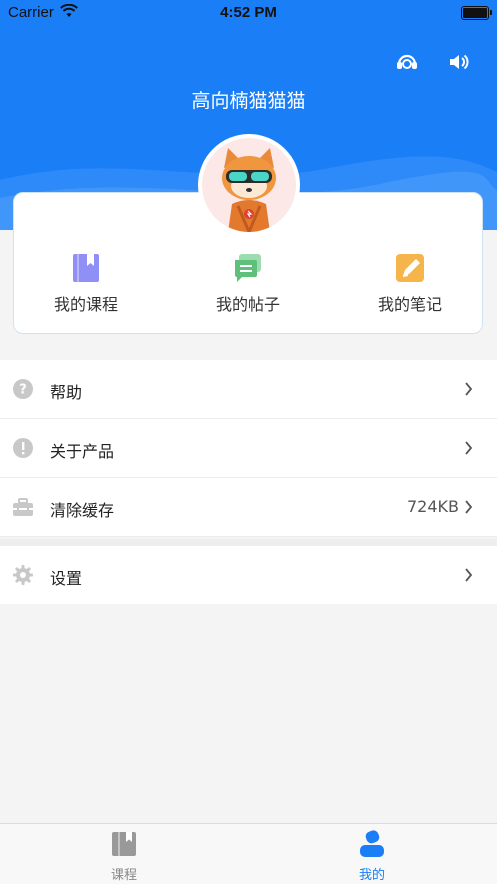 The image size is (497, 884). I want to click on clock-label: 4:52 PM, so click(248, 12).